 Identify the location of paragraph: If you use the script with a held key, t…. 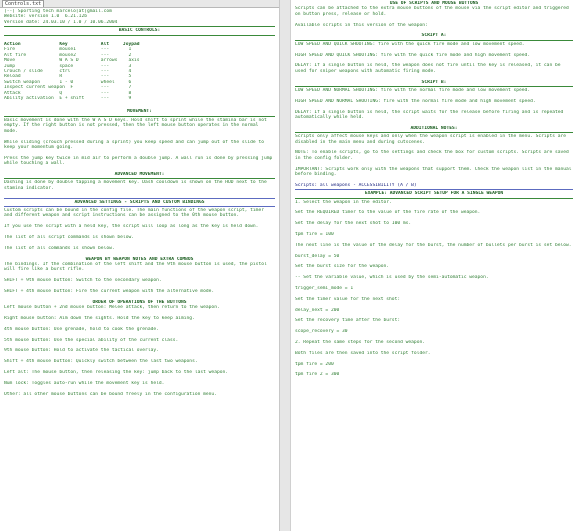
(131, 227).